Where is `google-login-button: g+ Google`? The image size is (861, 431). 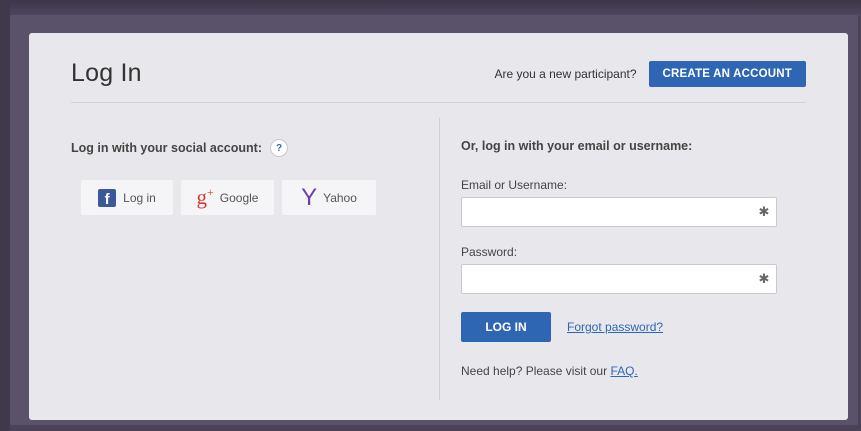 google-login-button: g+ Google is located at coordinates (227, 197).